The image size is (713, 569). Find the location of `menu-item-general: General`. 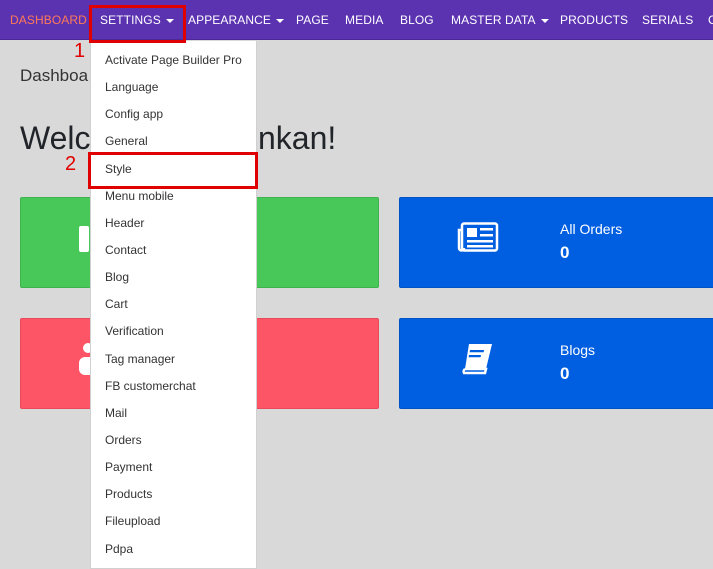

menu-item-general: General is located at coordinates (126, 141).